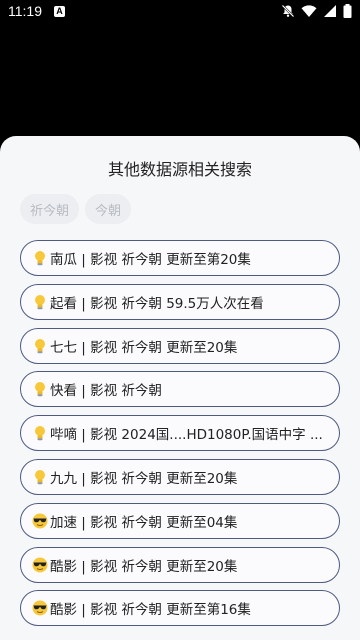 The width and height of the screenshot is (360, 640). I want to click on result-text: 九九 | 影视 祈今朝 更新至20集, so click(144, 478).